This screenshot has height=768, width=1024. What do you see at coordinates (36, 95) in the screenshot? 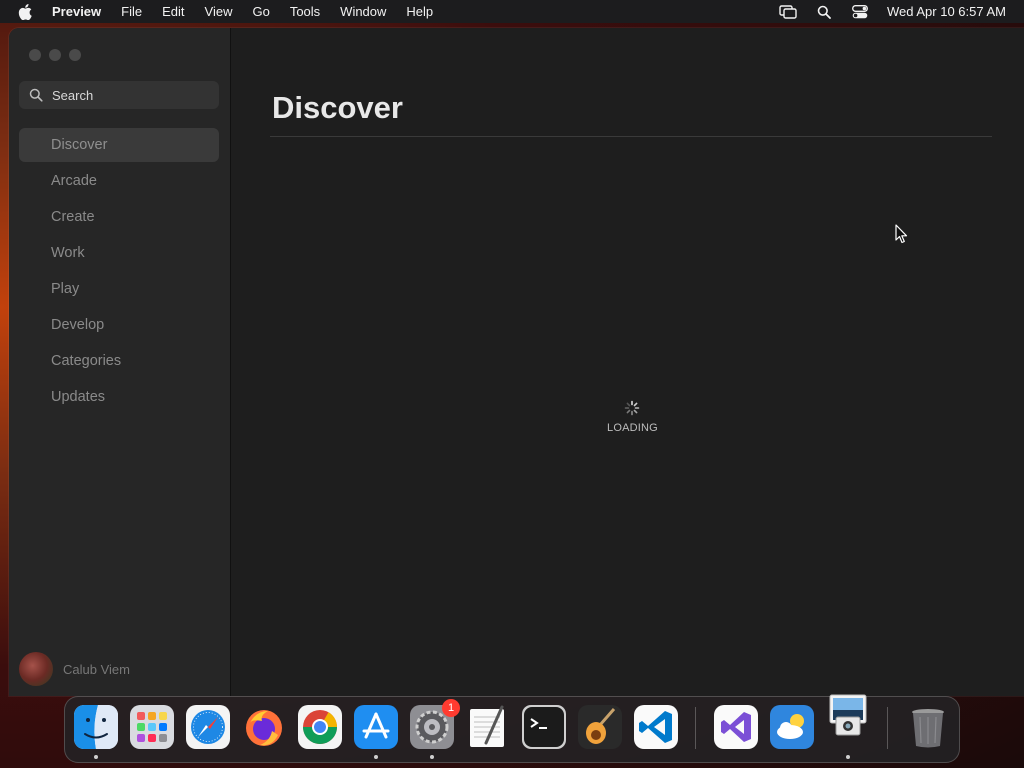
I see `search-icon` at bounding box center [36, 95].